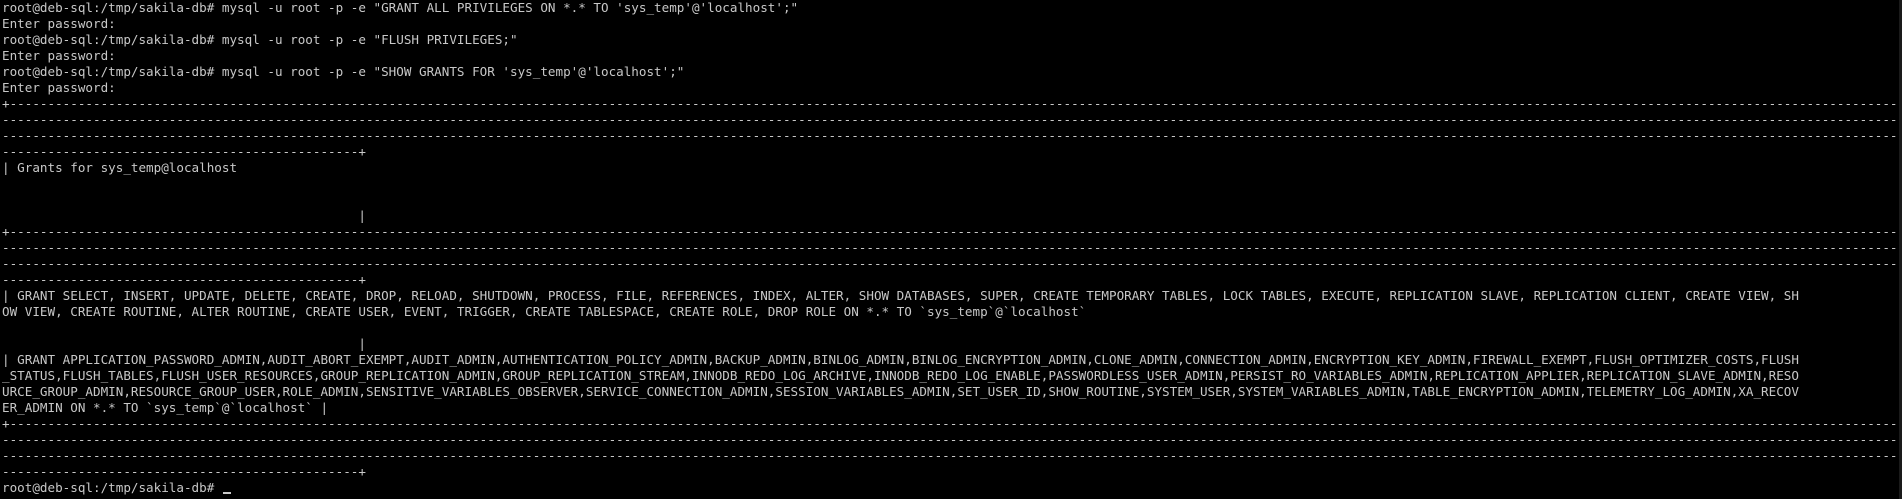 This screenshot has height=499, width=1902. I want to click on shell-prompt: root@deb-sql:/tmp/sakila-db#, so click(112, 487).